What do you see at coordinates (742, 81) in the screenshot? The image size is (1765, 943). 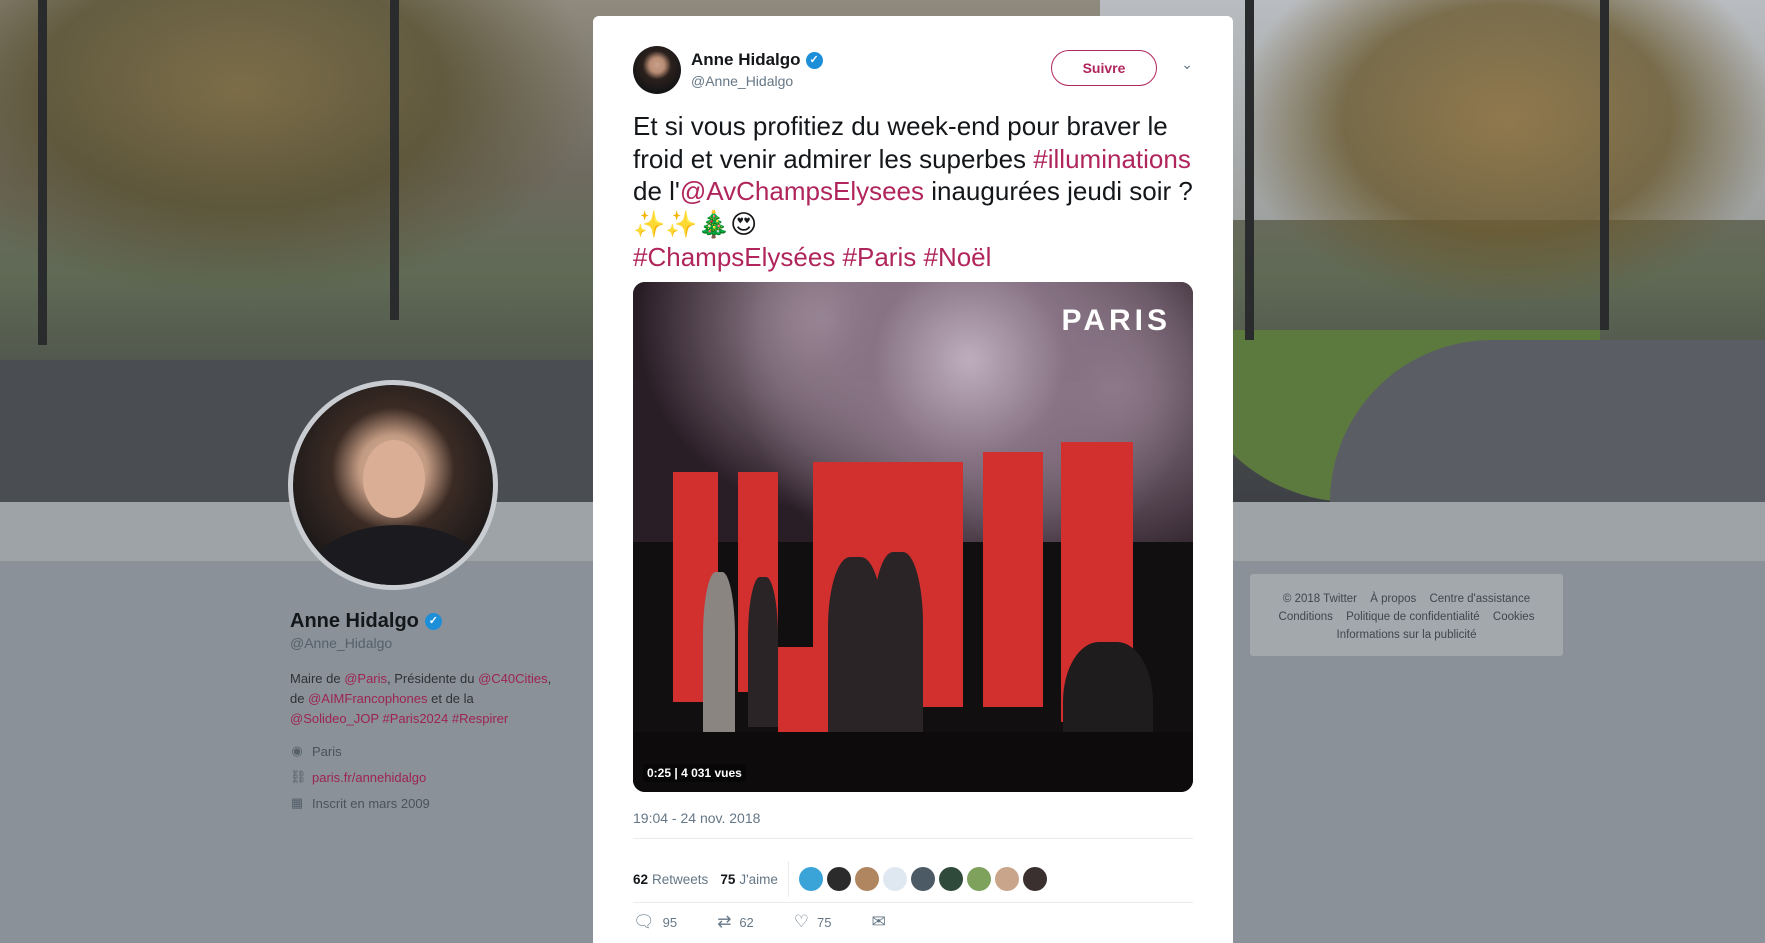 I see `tweet-author-handle: @Anne_Hidalgo` at bounding box center [742, 81].